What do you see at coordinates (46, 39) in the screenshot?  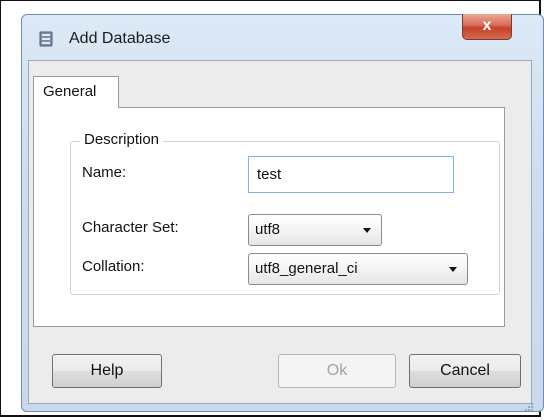 I see `database-icon` at bounding box center [46, 39].